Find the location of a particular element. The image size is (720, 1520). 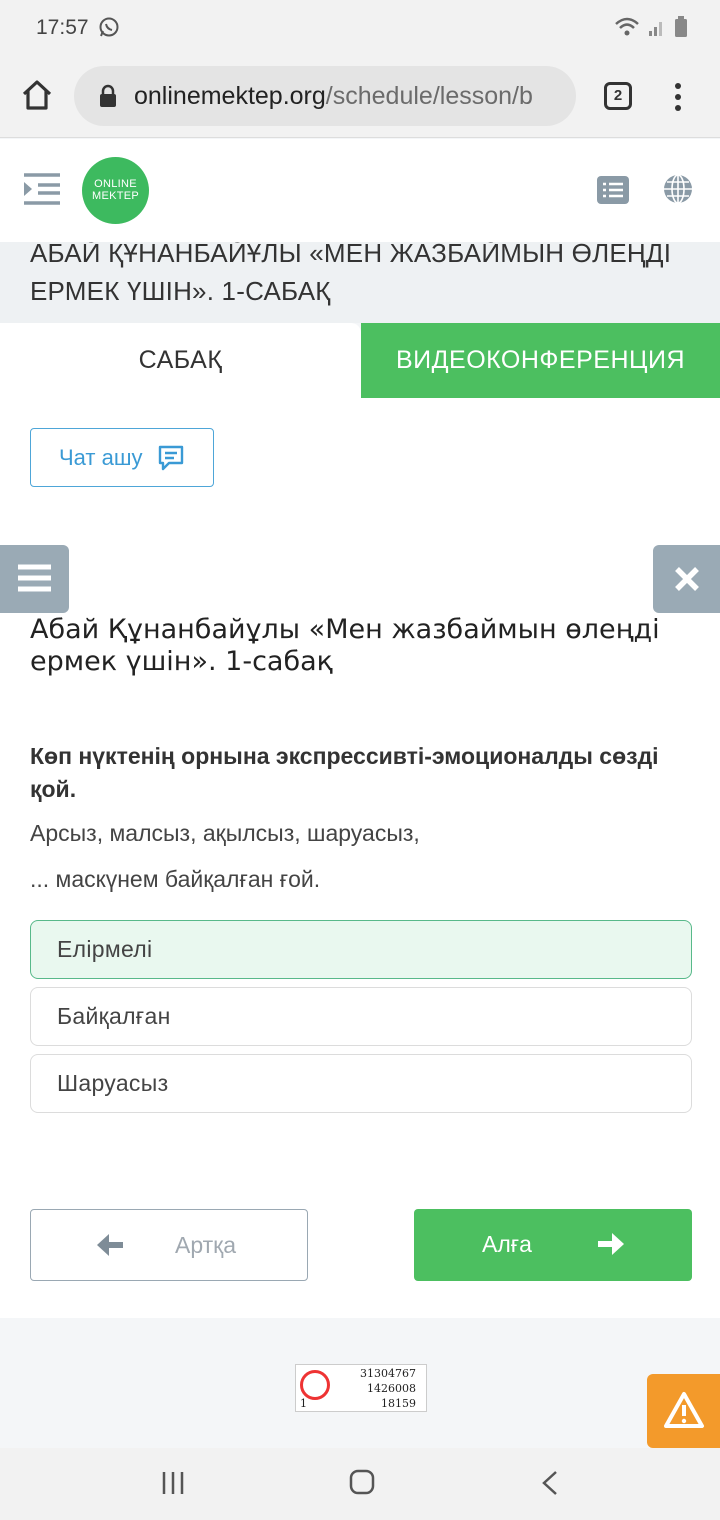

close-icon is located at coordinates (687, 579).